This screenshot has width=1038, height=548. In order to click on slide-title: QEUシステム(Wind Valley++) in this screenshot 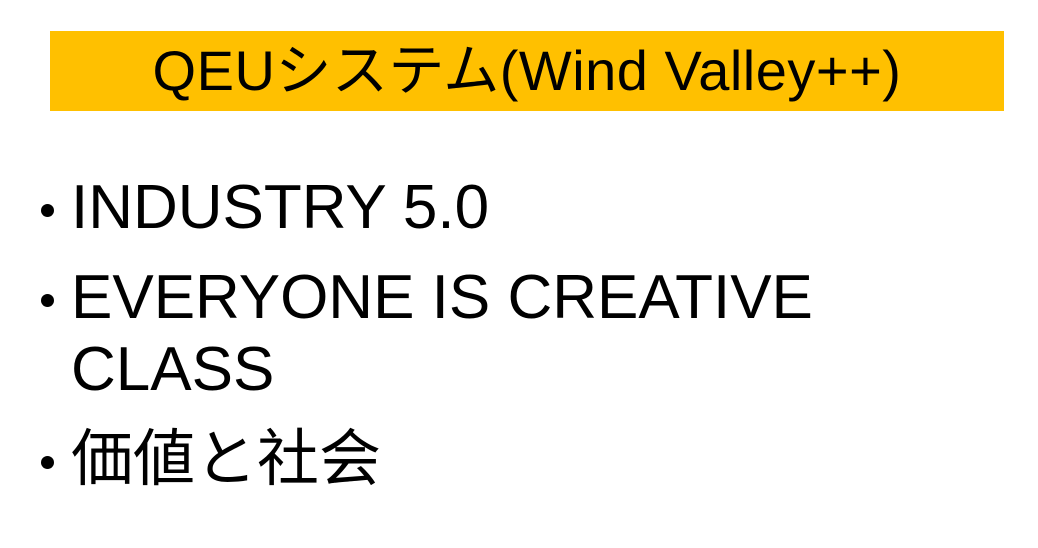, I will do `click(527, 70)`.